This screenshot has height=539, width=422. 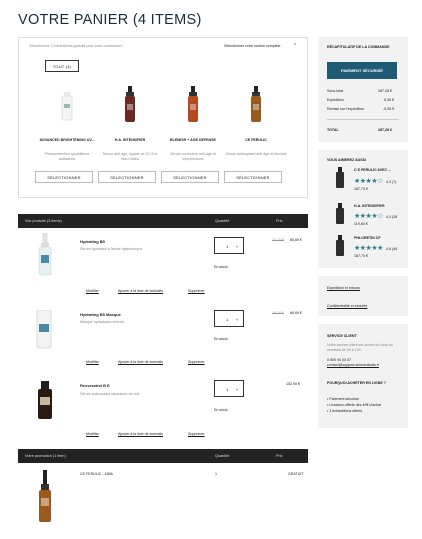 I want to click on secure-checkout-button: PAIEMENT SÉCURISÉ, so click(x=362, y=70).